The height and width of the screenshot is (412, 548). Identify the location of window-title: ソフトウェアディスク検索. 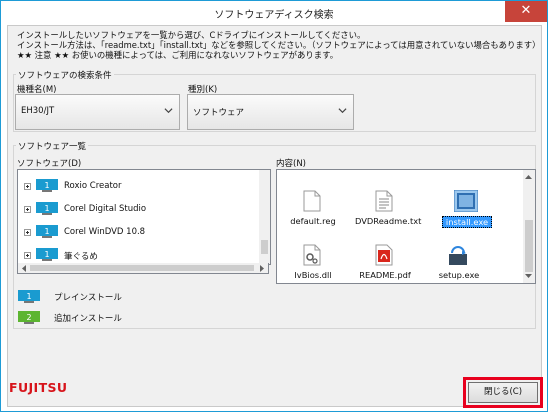
(274, 15).